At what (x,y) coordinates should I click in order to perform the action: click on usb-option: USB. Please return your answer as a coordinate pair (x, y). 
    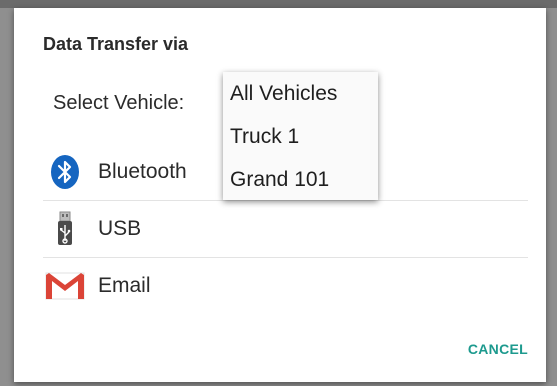
    Looking at the image, I should click on (285, 229).